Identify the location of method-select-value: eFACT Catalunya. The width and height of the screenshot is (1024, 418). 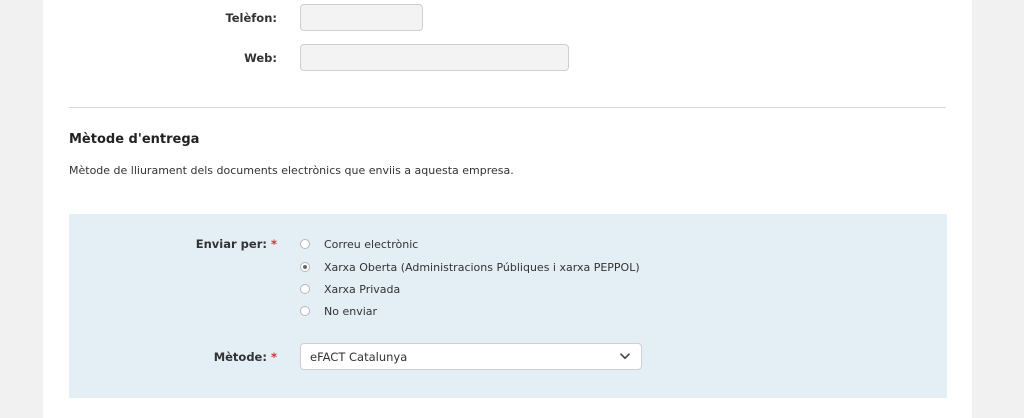
(359, 356).